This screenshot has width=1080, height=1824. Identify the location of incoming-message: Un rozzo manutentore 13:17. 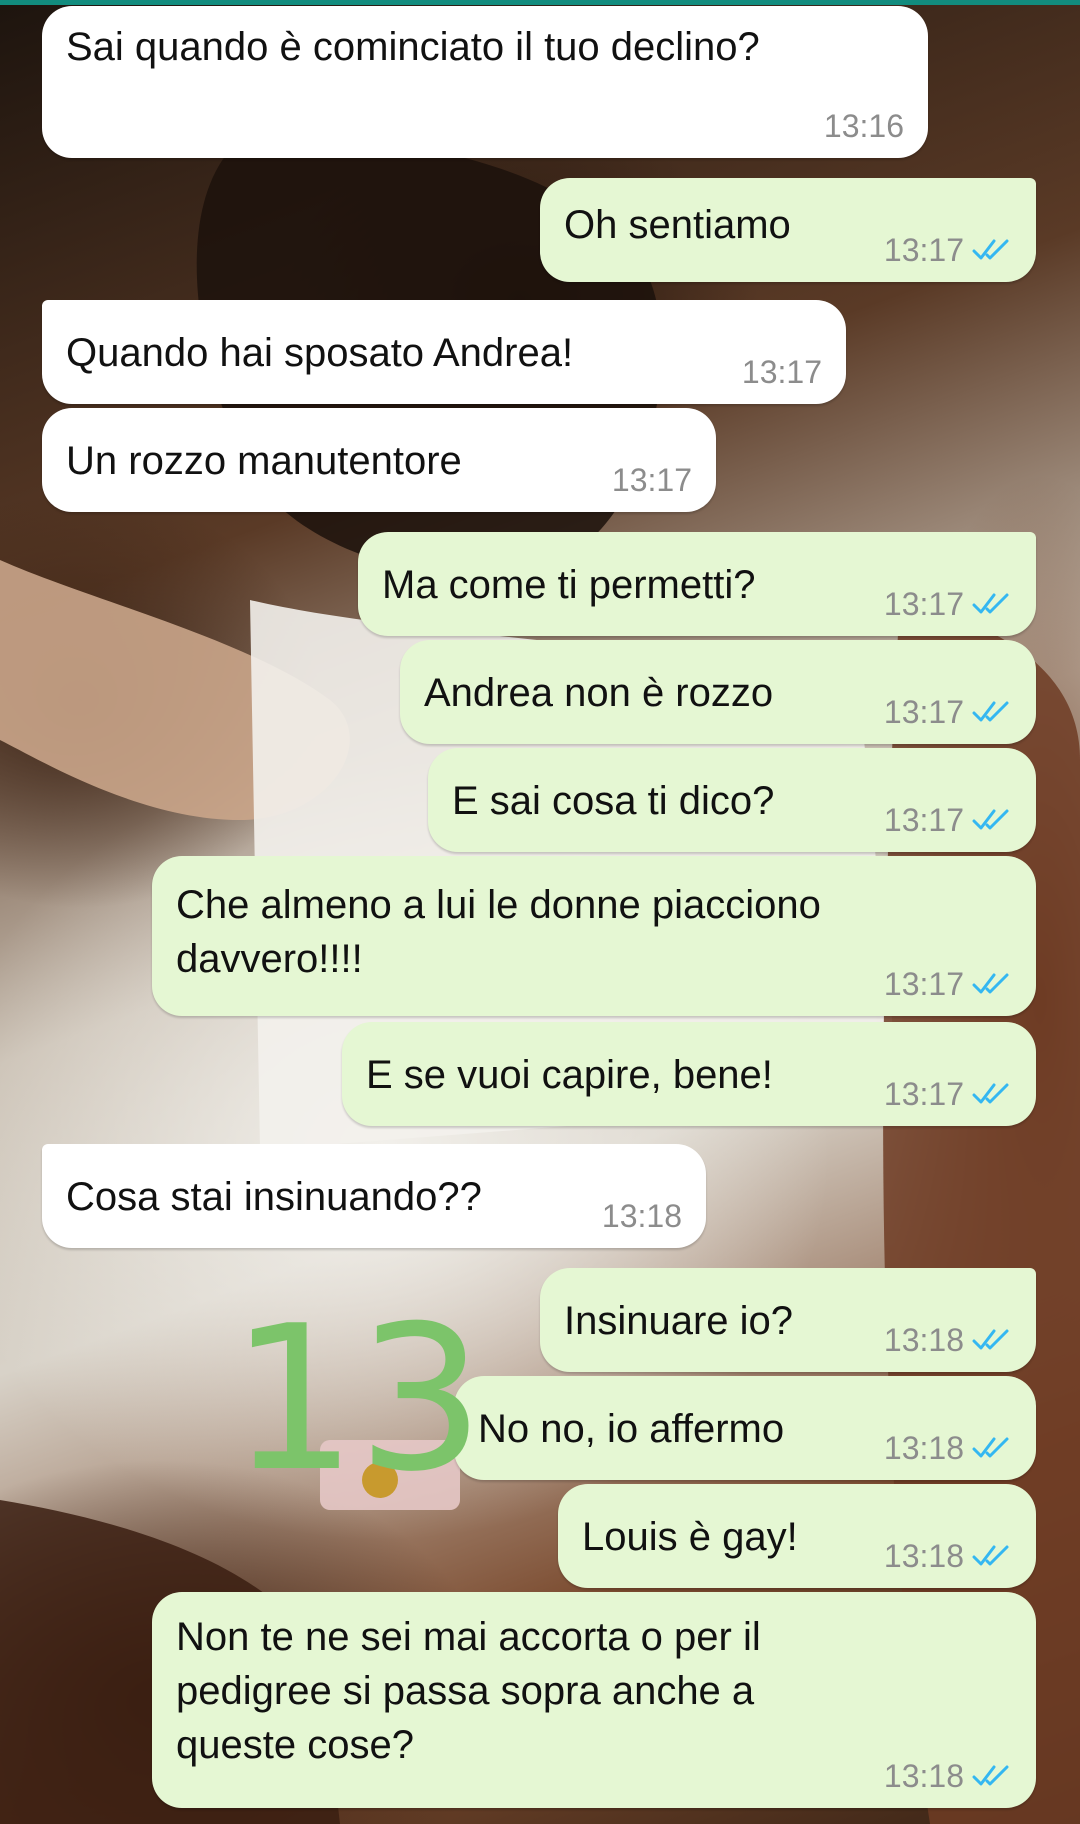
(379, 460).